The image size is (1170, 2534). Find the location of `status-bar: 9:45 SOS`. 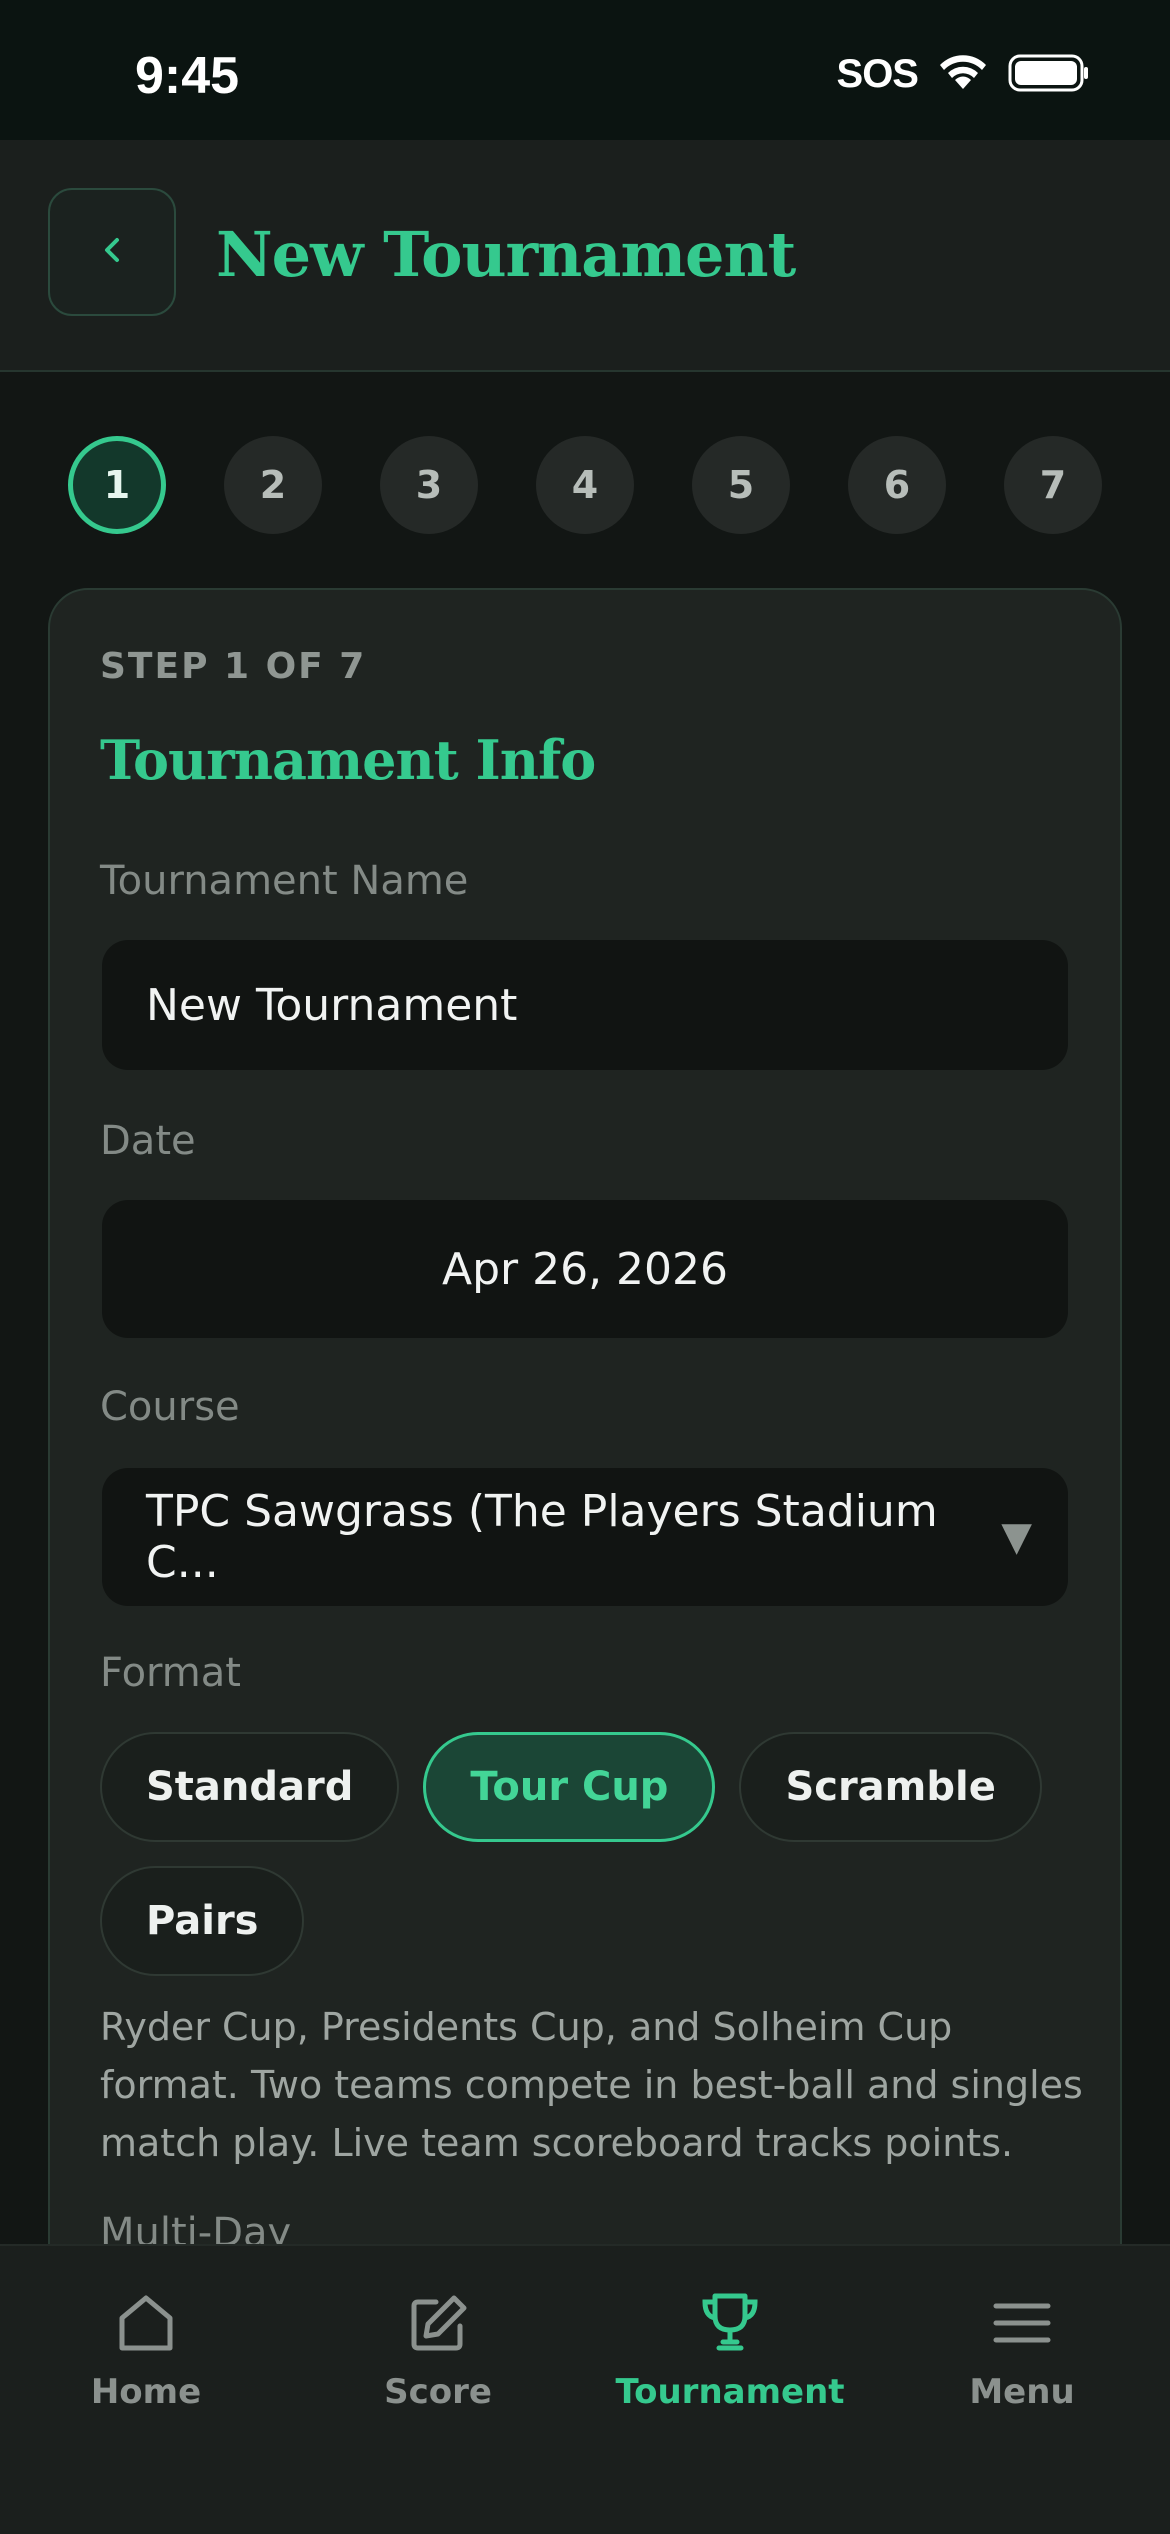

status-bar: 9:45 SOS is located at coordinates (585, 70).